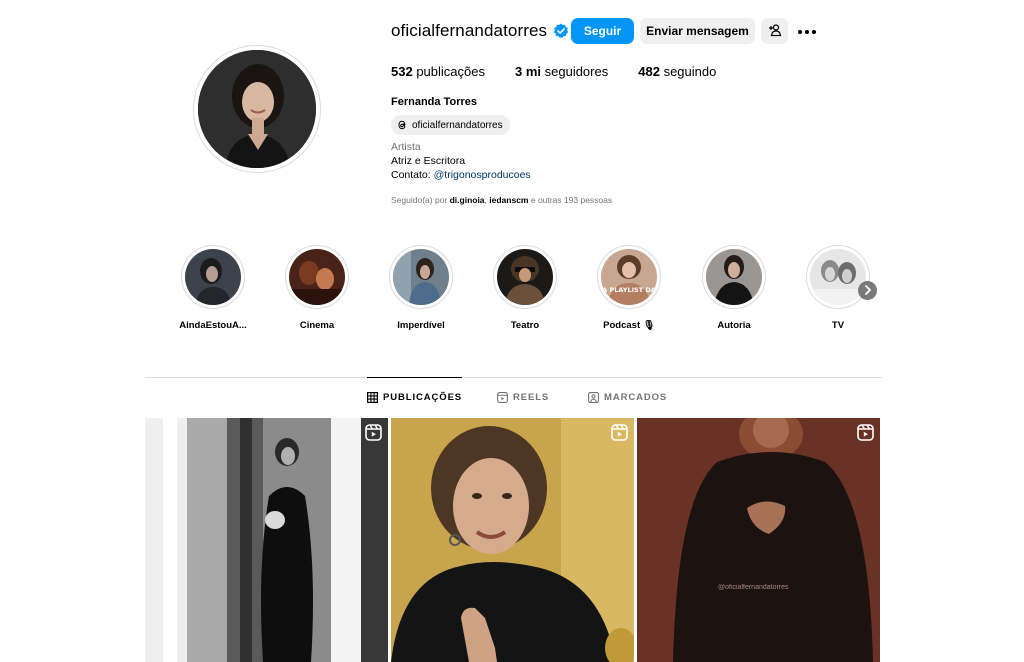 The height and width of the screenshot is (662, 1024). I want to click on highlight-item: Teatro, so click(525, 288).